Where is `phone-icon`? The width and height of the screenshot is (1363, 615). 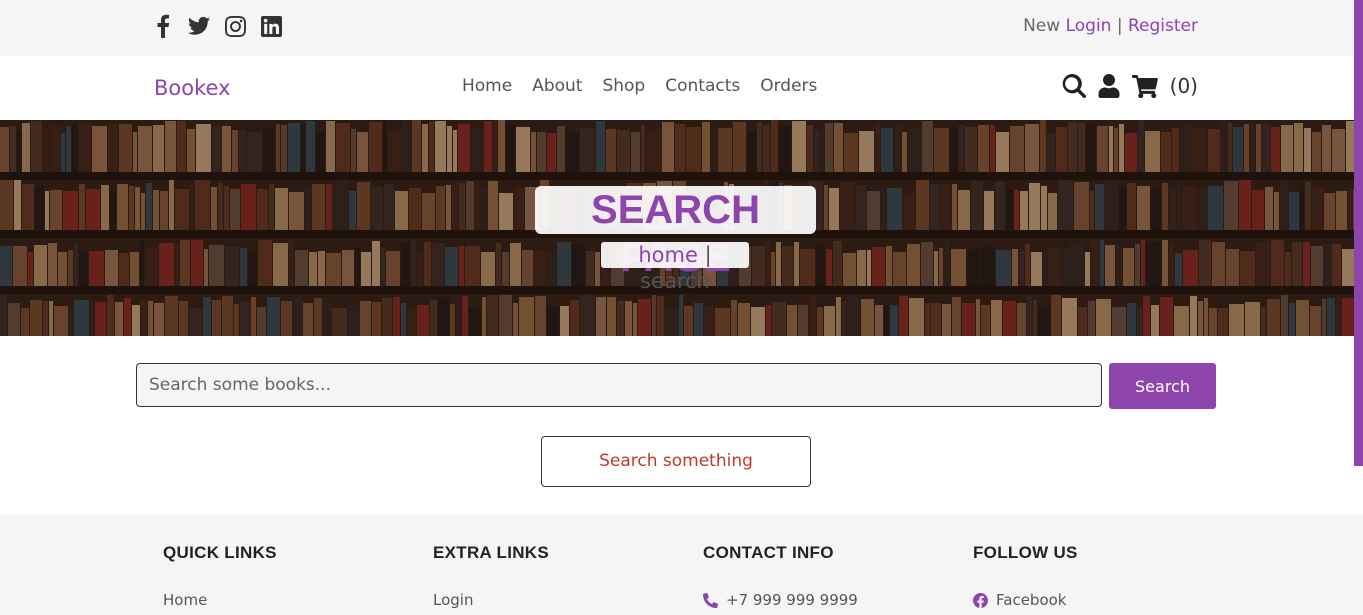
phone-icon is located at coordinates (710, 600).